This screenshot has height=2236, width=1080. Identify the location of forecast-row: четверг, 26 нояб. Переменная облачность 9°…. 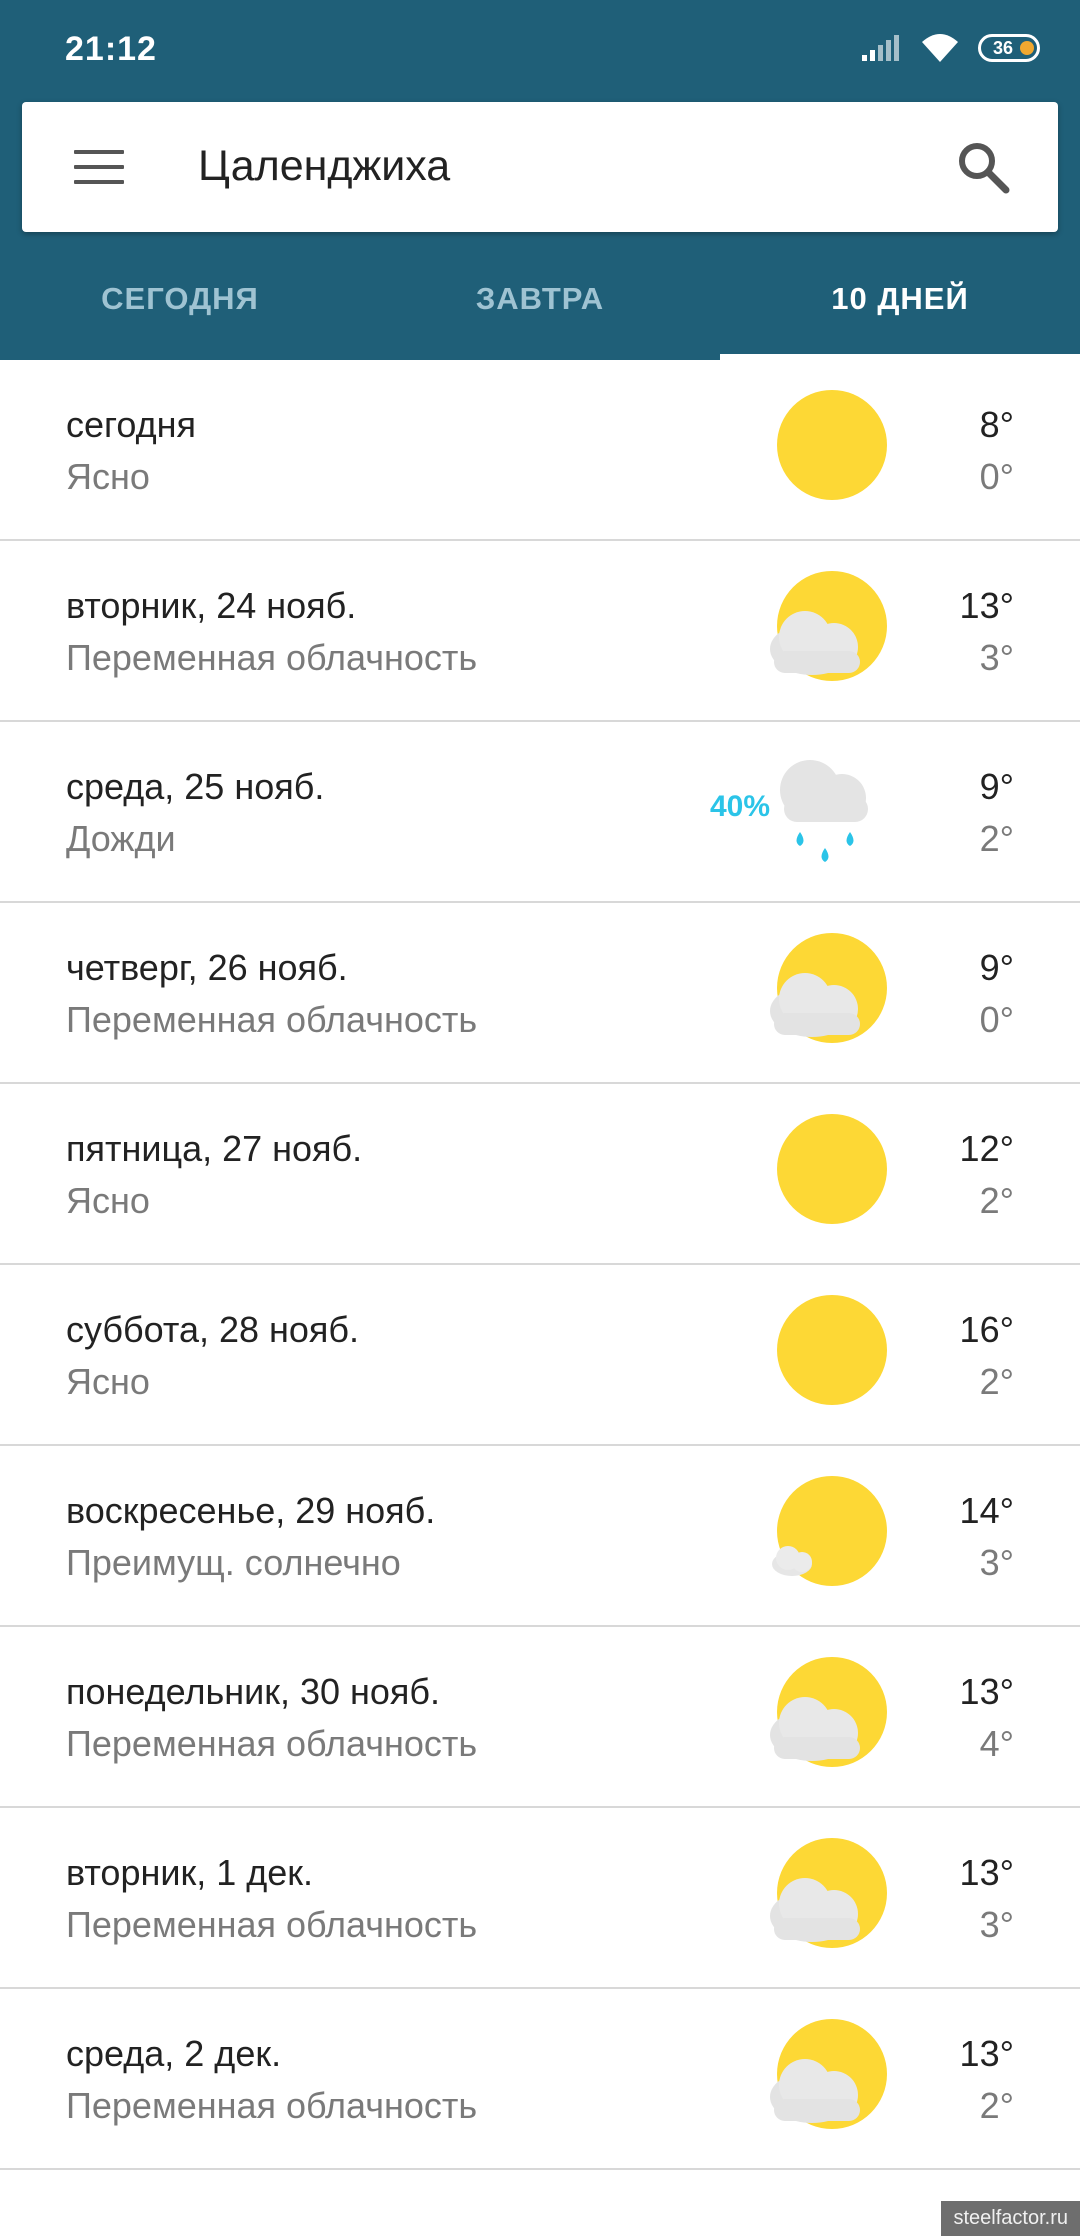
(540, 993).